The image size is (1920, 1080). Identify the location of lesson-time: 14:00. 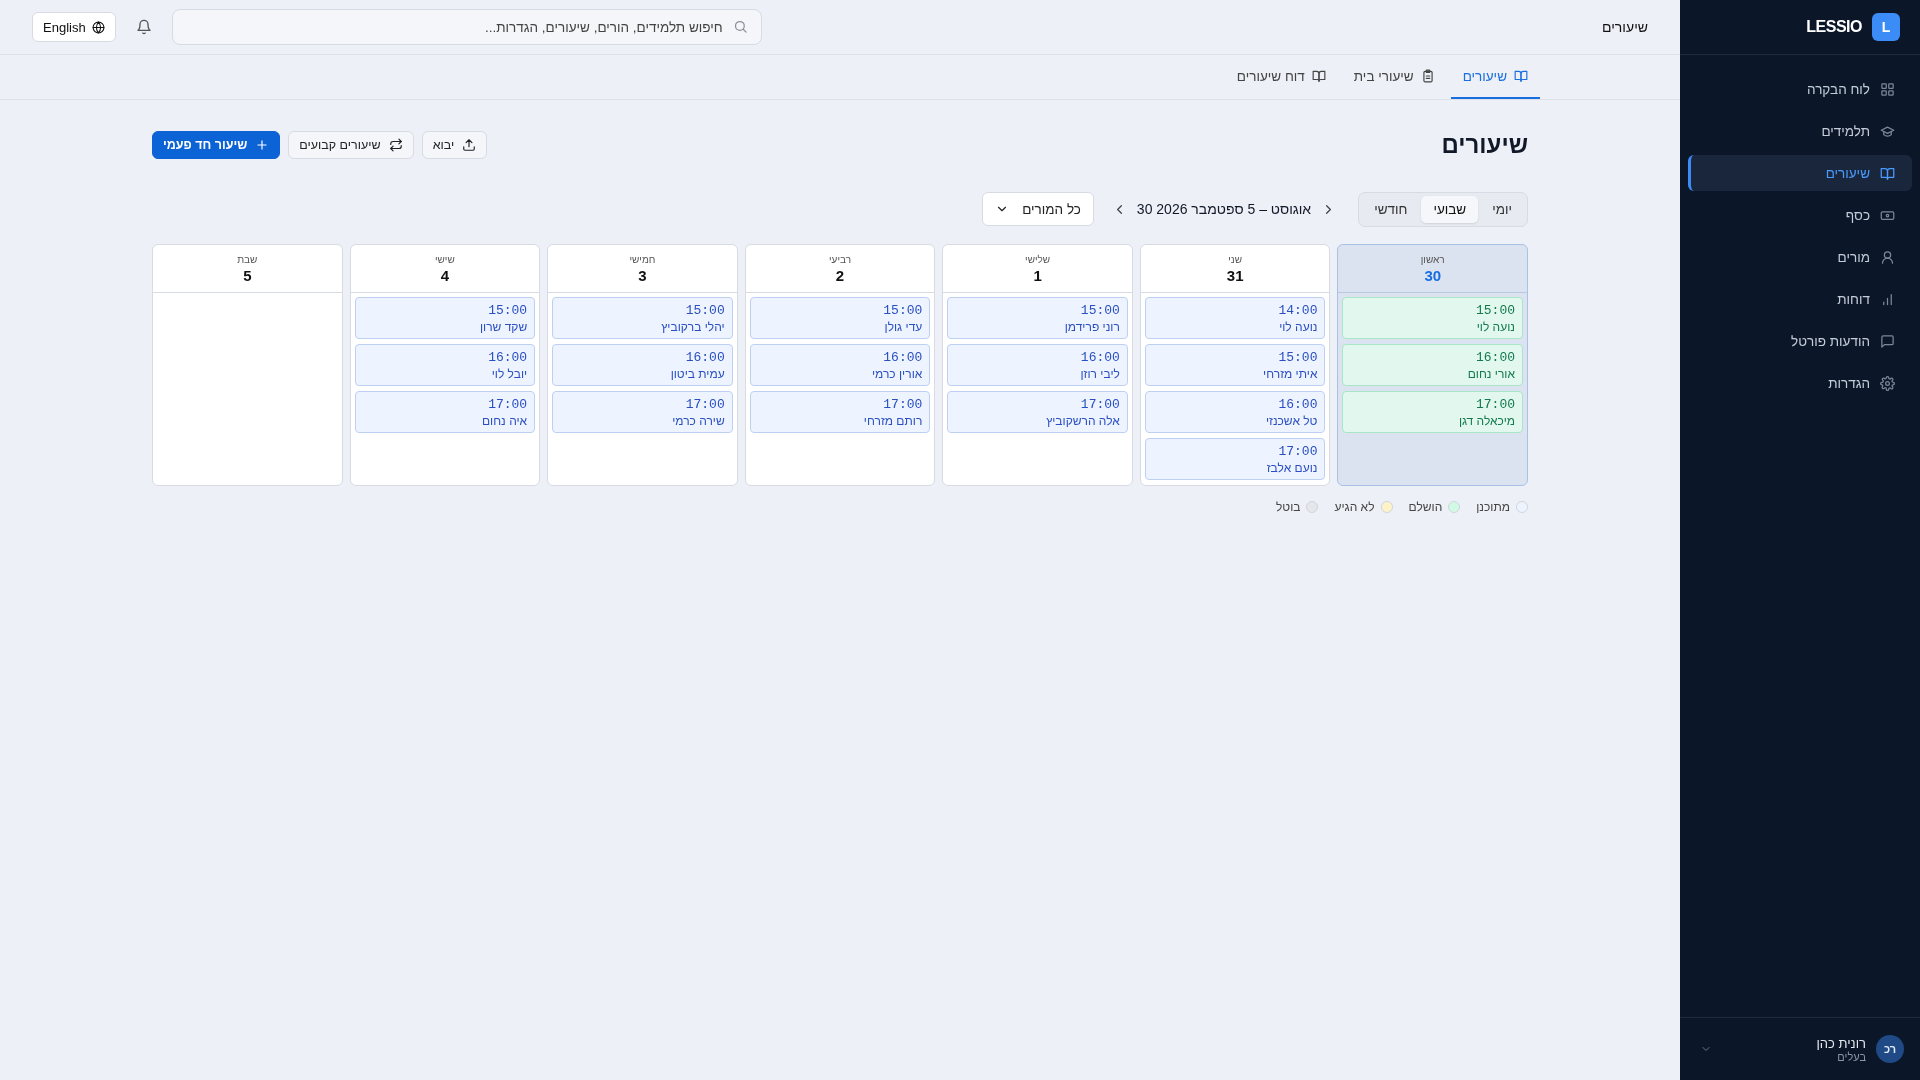
(1298, 310).